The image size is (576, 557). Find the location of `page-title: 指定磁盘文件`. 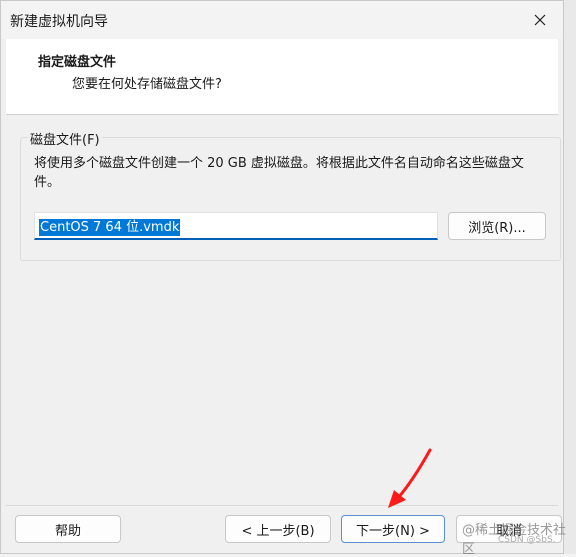

page-title: 指定磁盘文件 is located at coordinates (77, 62).